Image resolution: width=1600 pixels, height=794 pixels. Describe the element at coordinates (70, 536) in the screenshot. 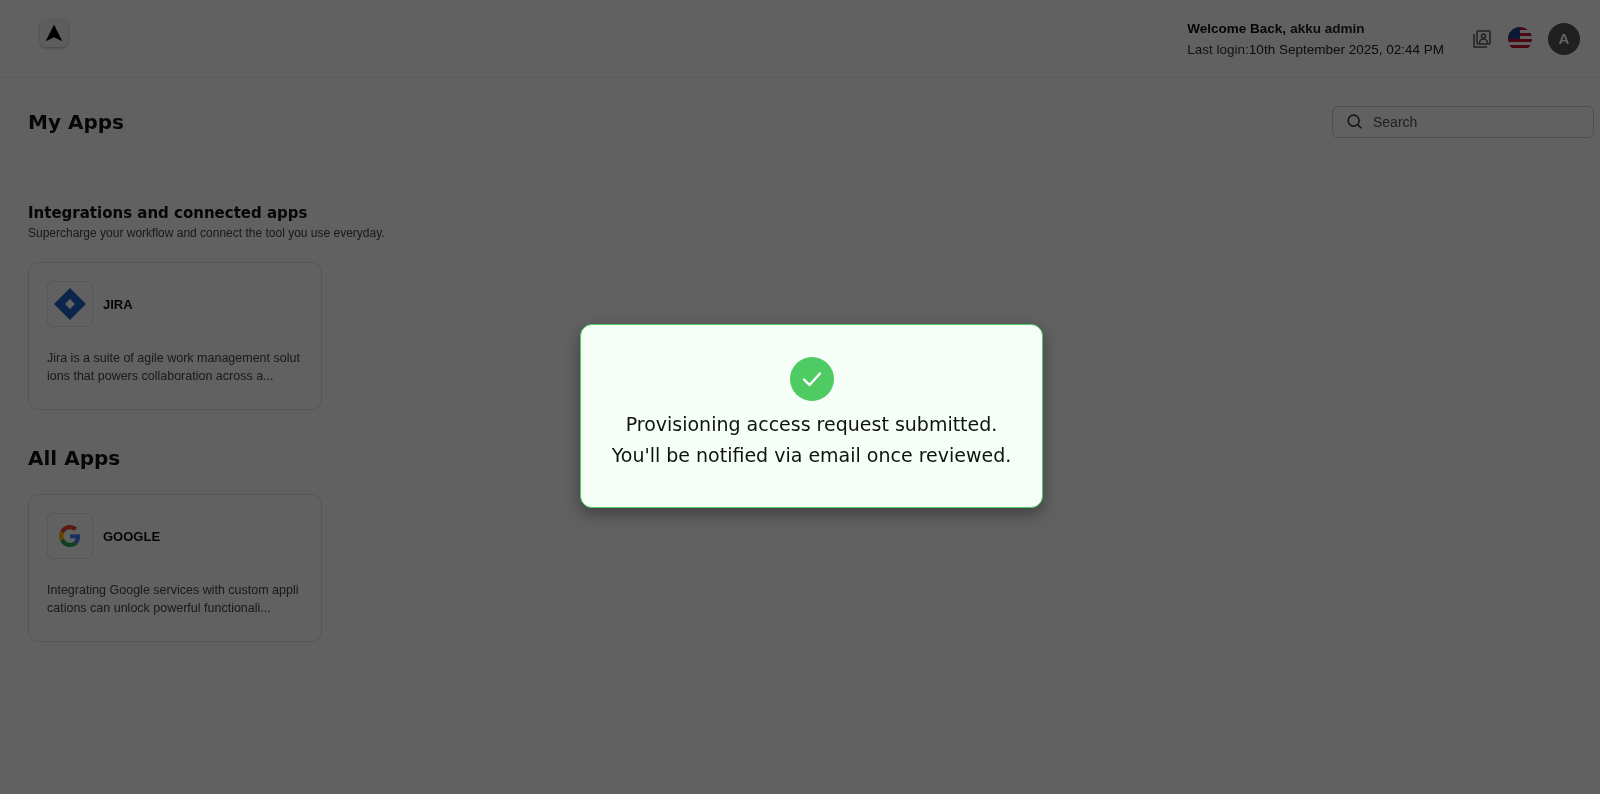

I see `g-logo-icon` at that location.